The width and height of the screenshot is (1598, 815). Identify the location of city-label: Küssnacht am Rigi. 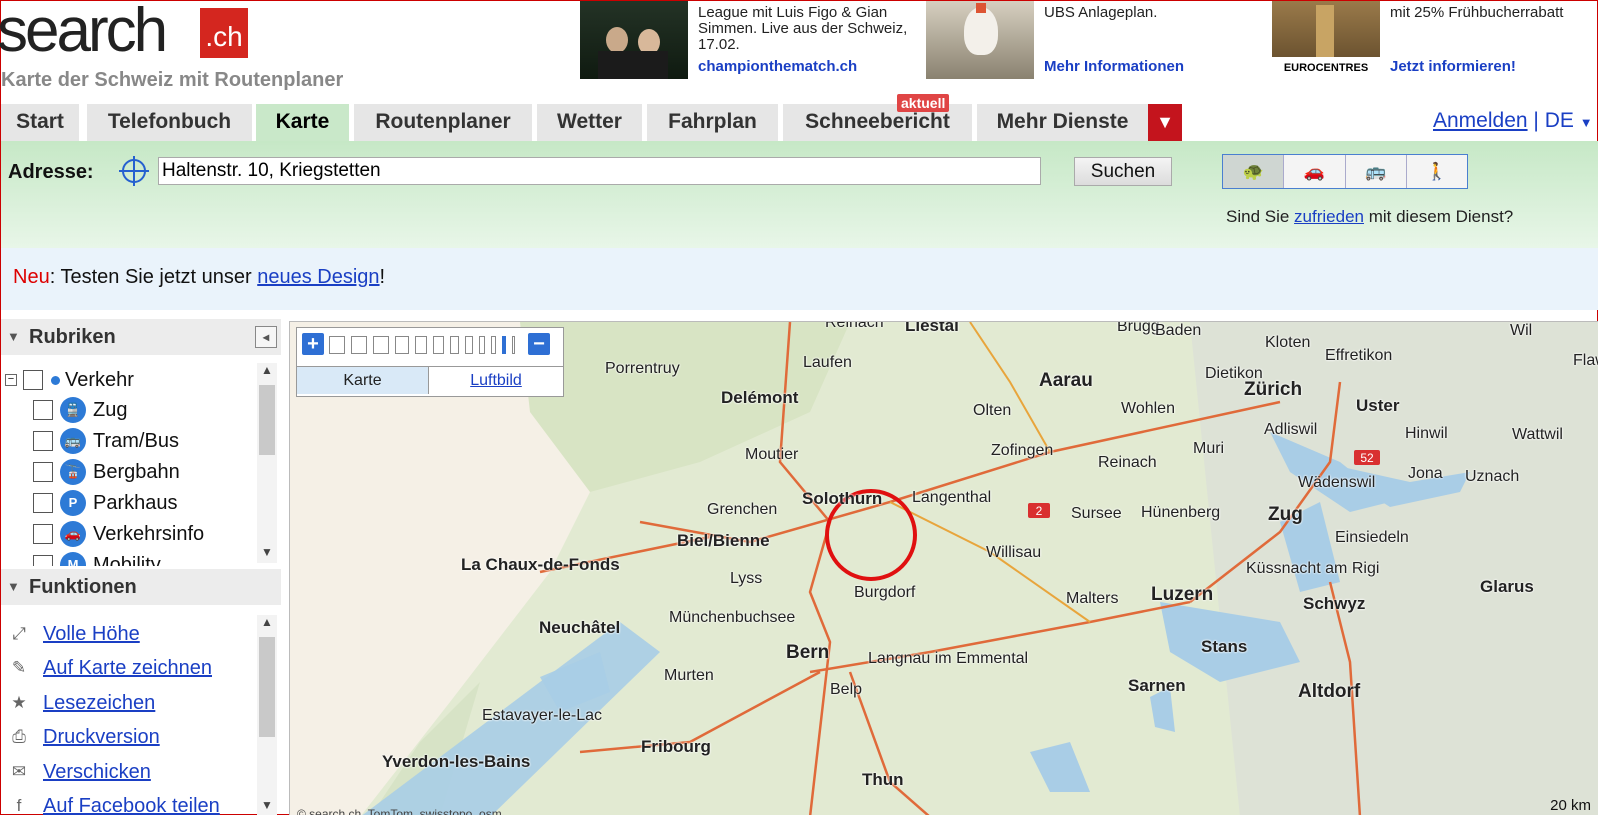
(1313, 568).